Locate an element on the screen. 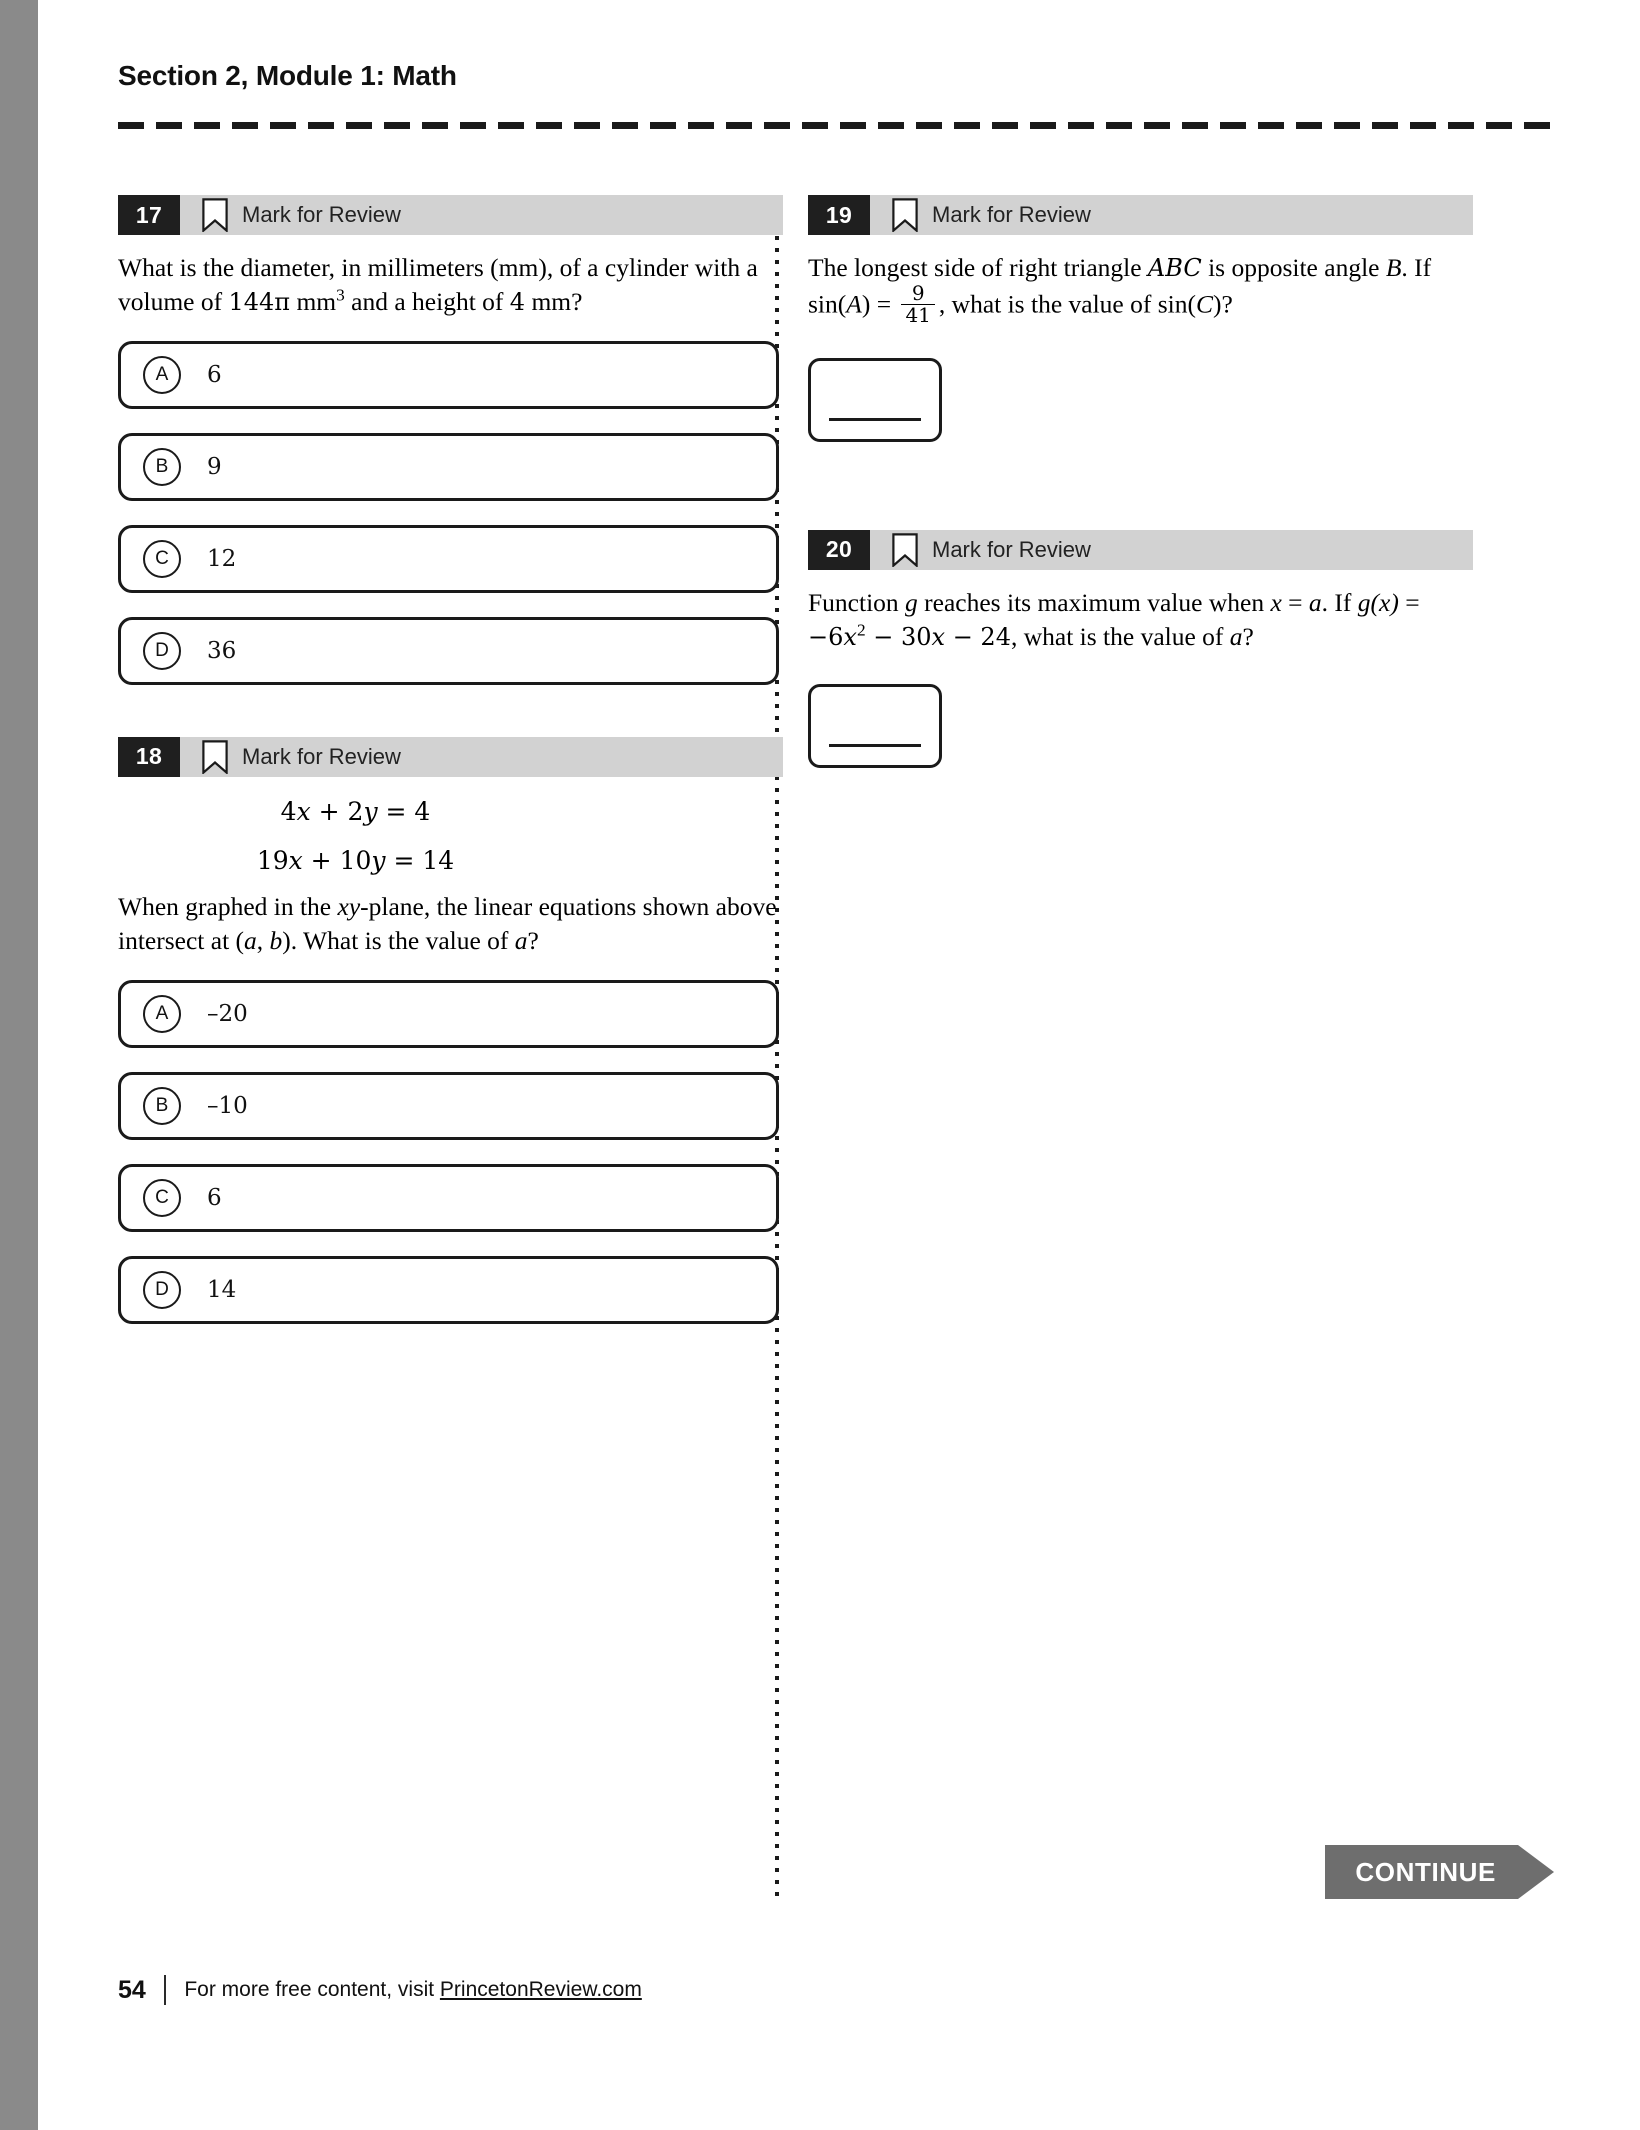 This screenshot has width=1640, height=2130. footer-text-label: For more free content, visit is located at coordinates (312, 1989).